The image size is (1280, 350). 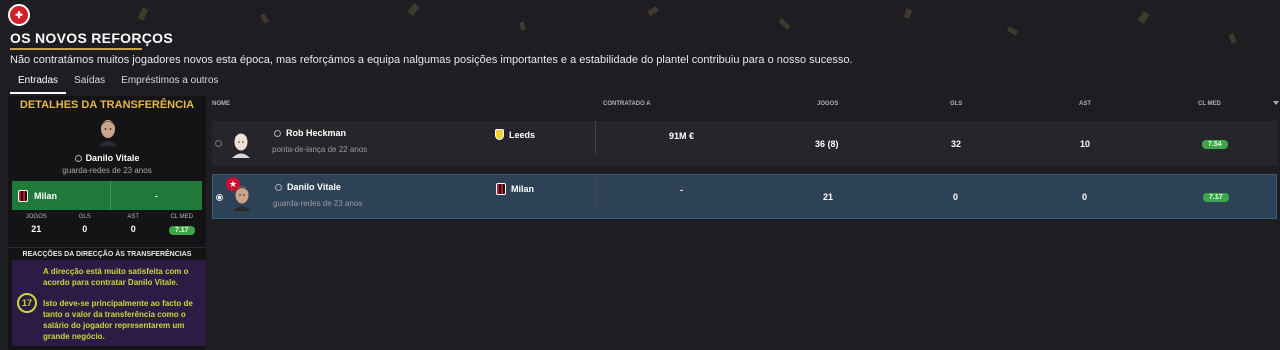 What do you see at coordinates (156, 195) in the screenshot?
I see `club-to: -` at bounding box center [156, 195].